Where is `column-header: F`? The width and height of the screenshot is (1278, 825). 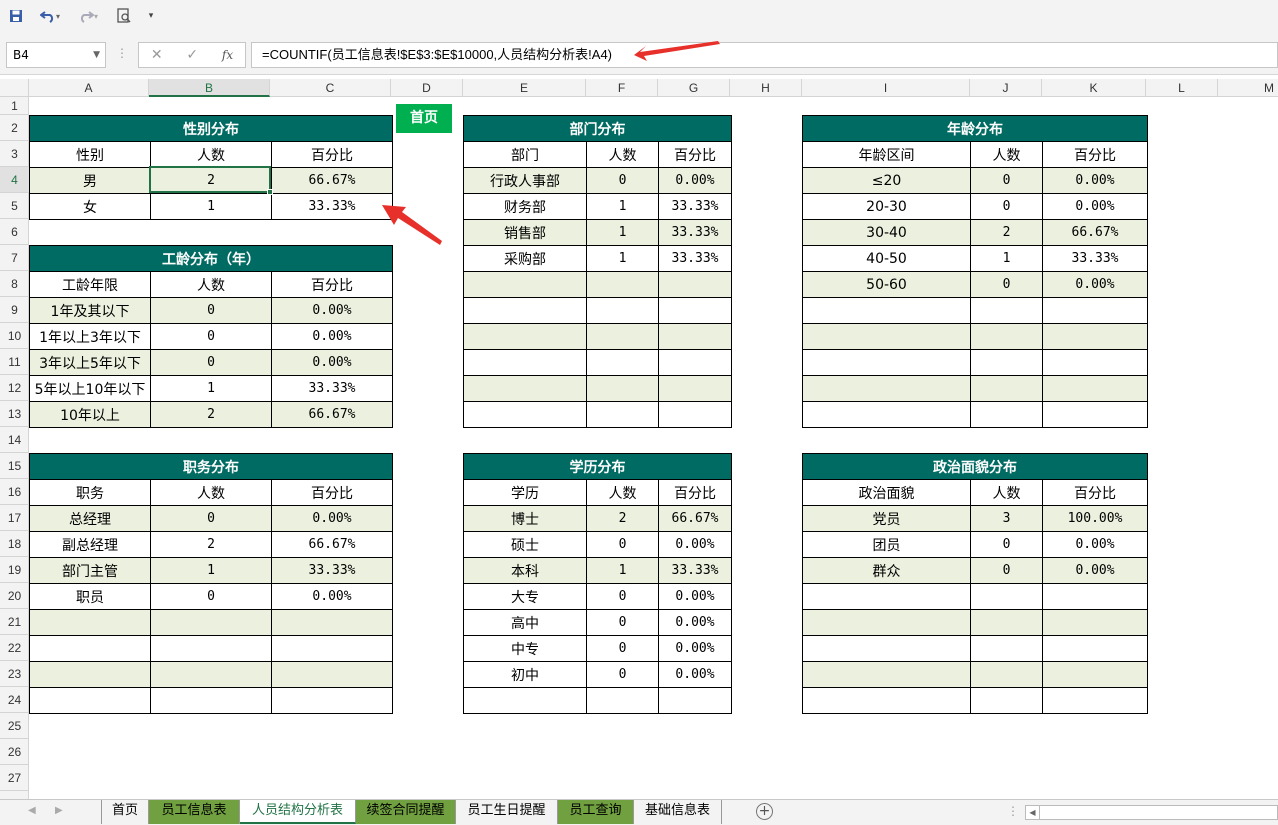
column-header: F is located at coordinates (622, 88).